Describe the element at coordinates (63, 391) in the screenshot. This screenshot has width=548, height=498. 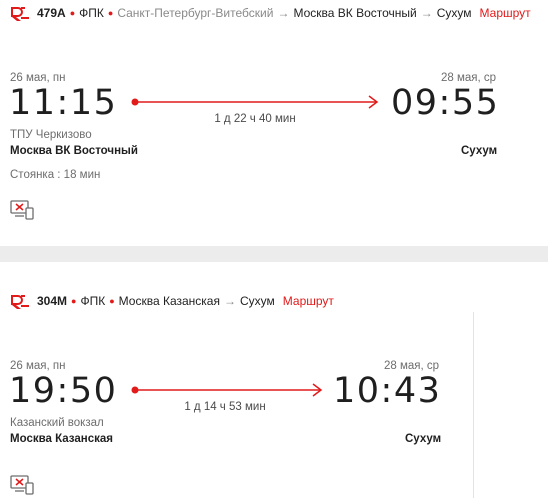
I see `departure-time: 19:50` at that location.